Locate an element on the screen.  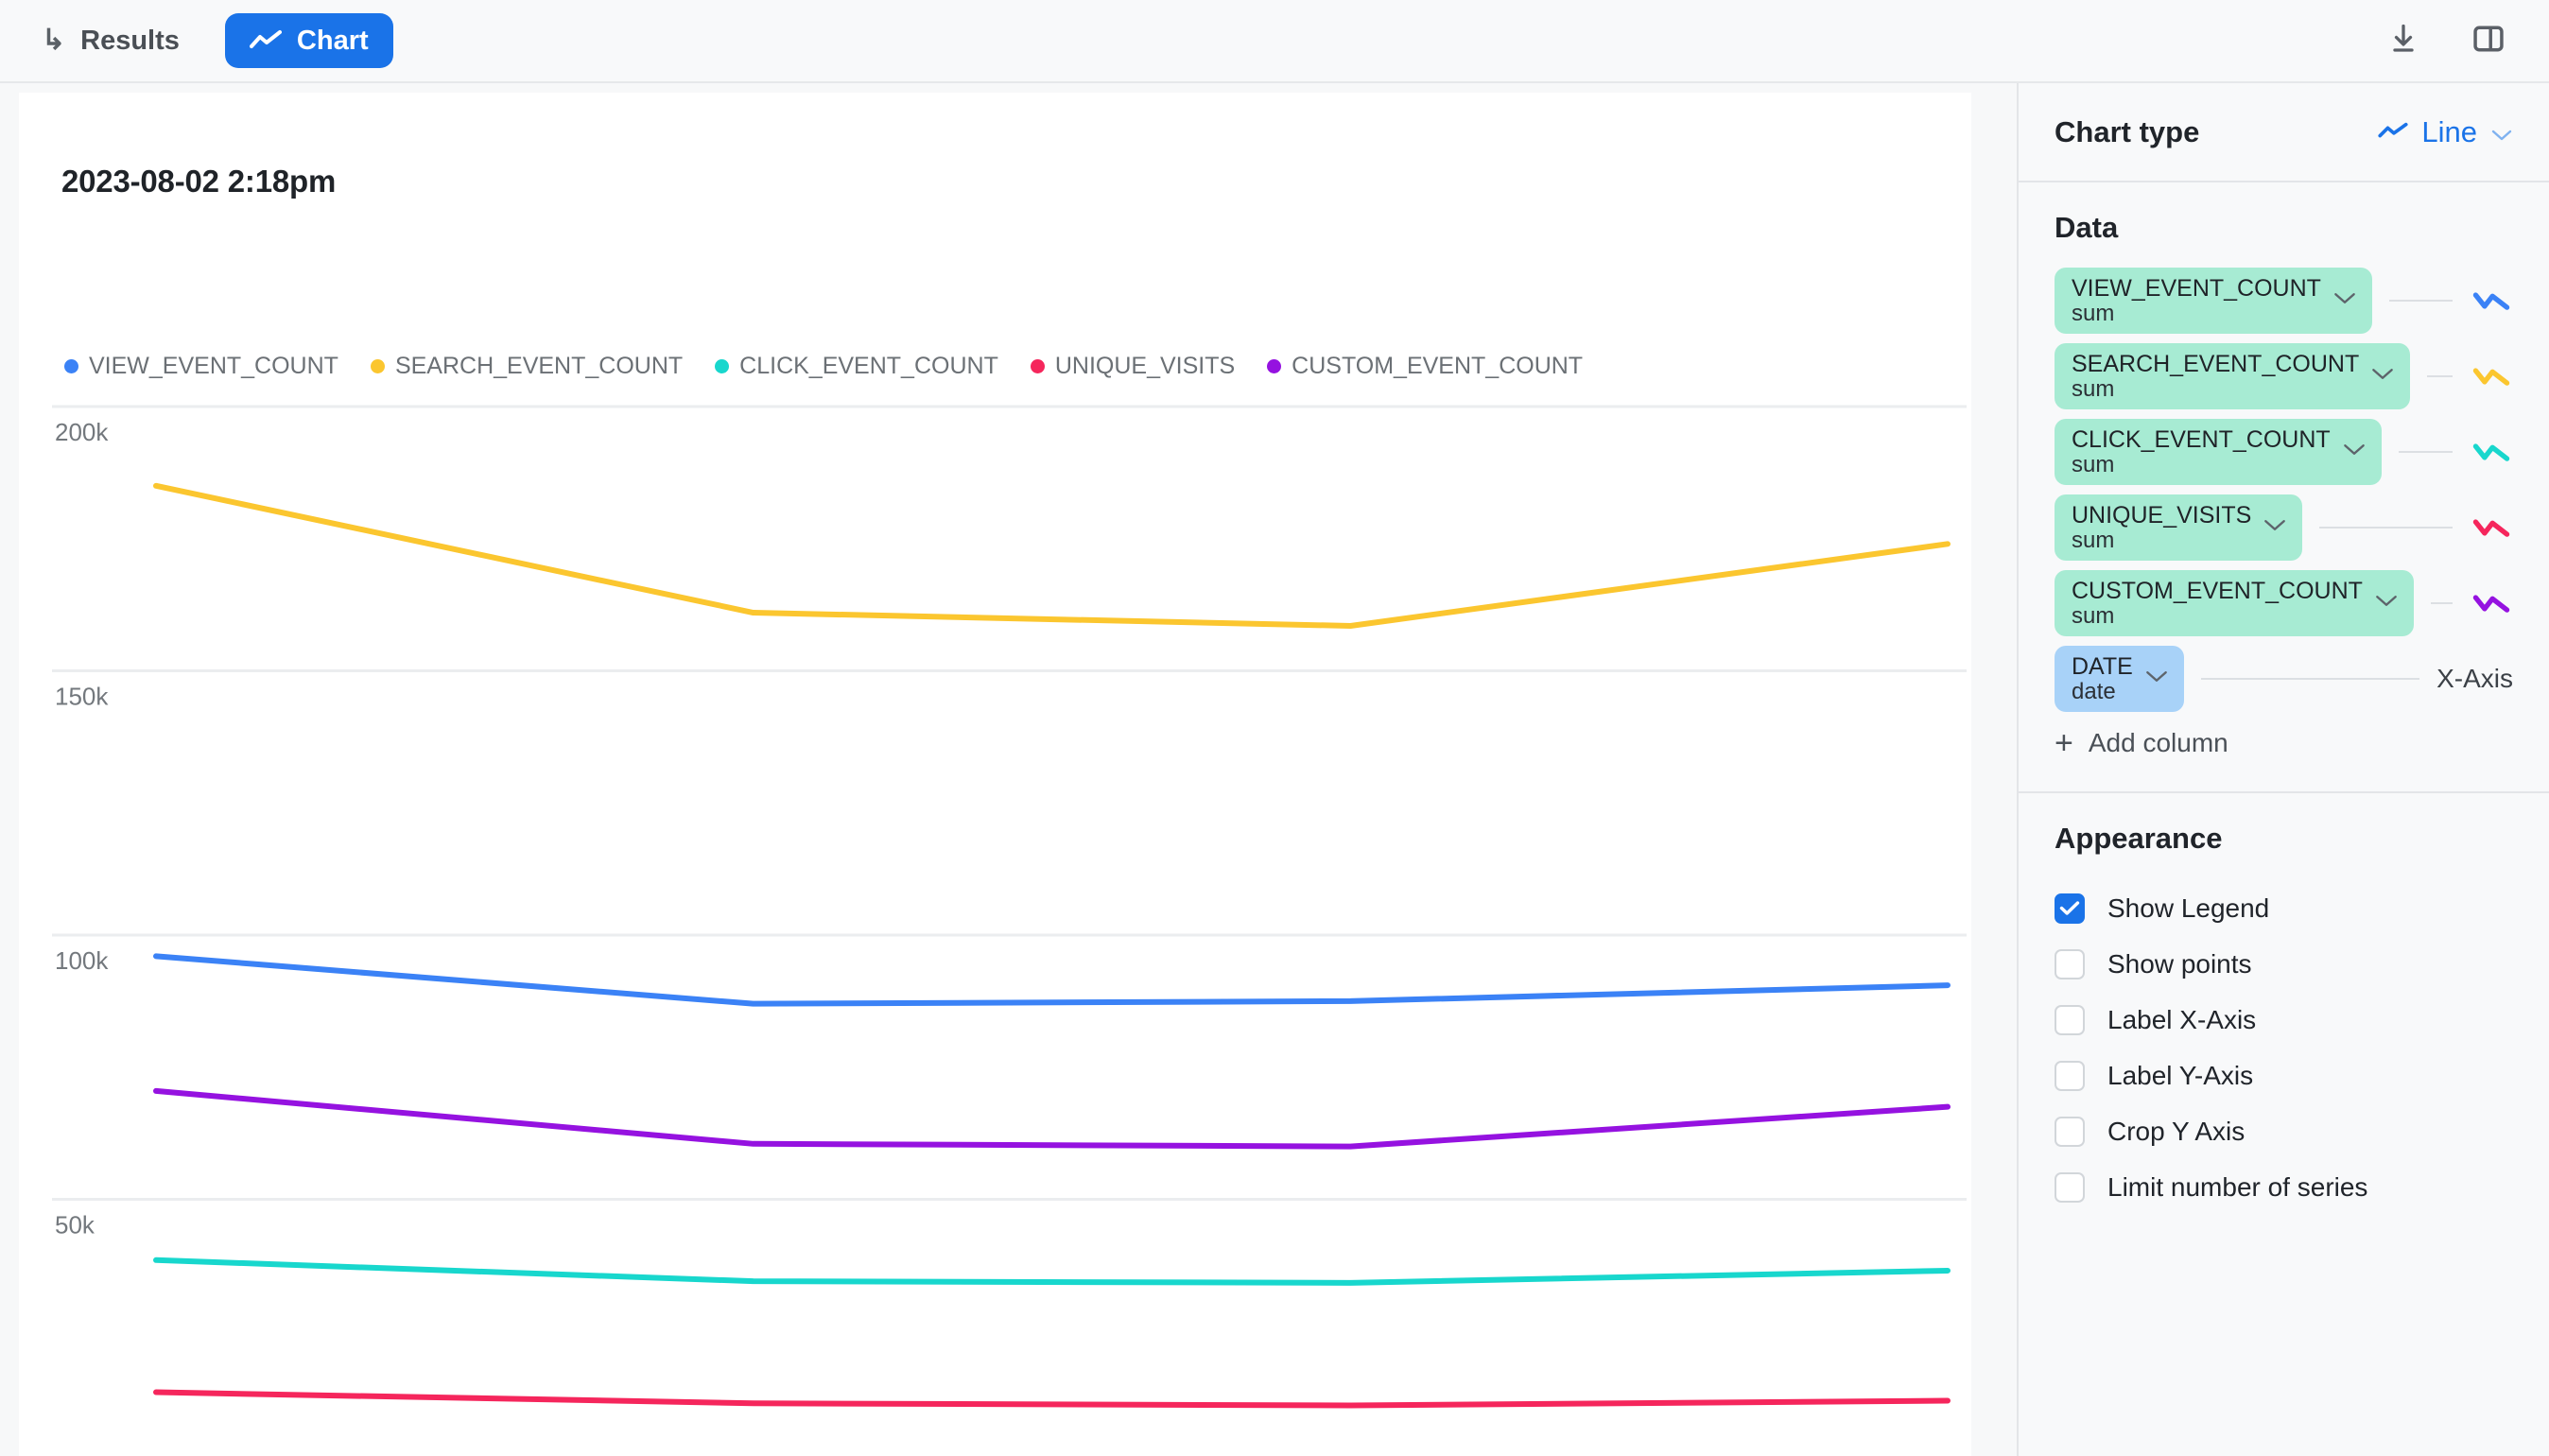
download-icon is located at coordinates (2403, 41).